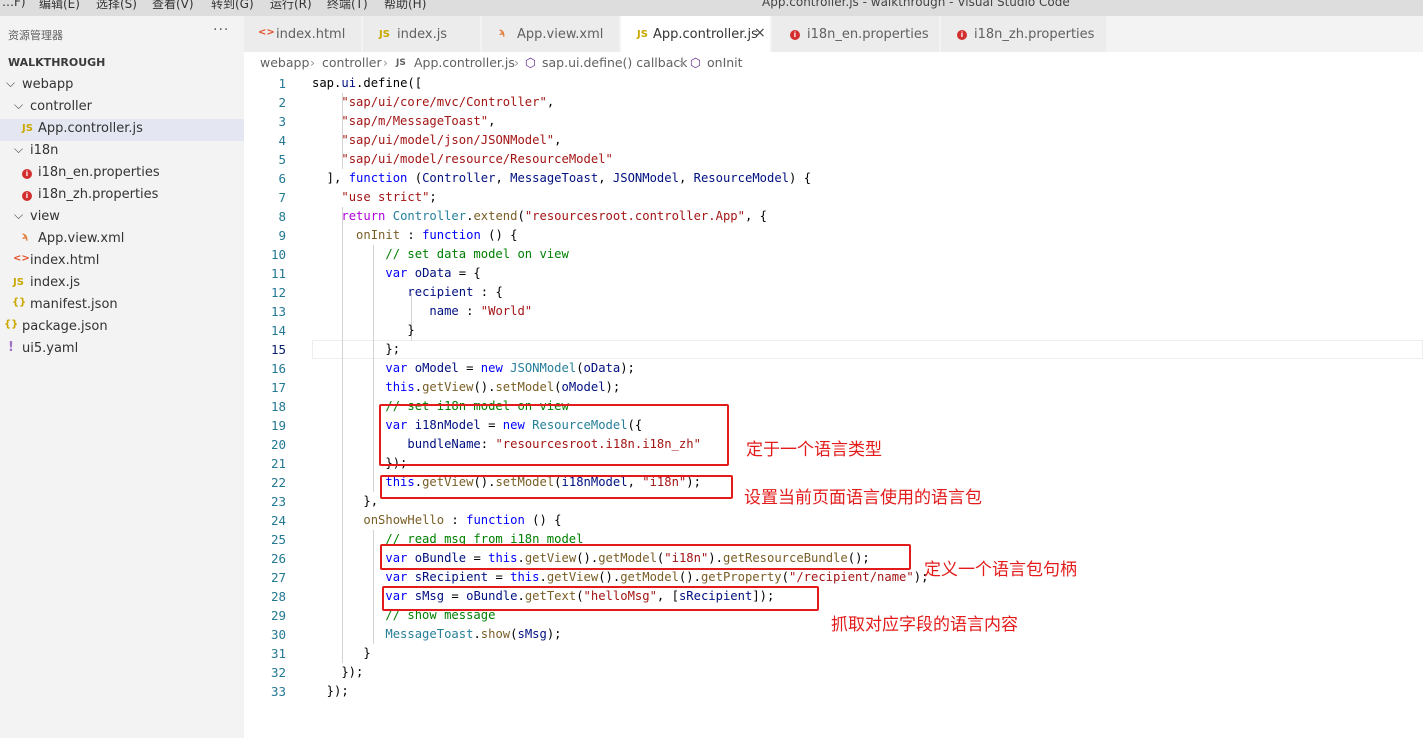  I want to click on menu-selection: 选择(S), so click(116, 6).